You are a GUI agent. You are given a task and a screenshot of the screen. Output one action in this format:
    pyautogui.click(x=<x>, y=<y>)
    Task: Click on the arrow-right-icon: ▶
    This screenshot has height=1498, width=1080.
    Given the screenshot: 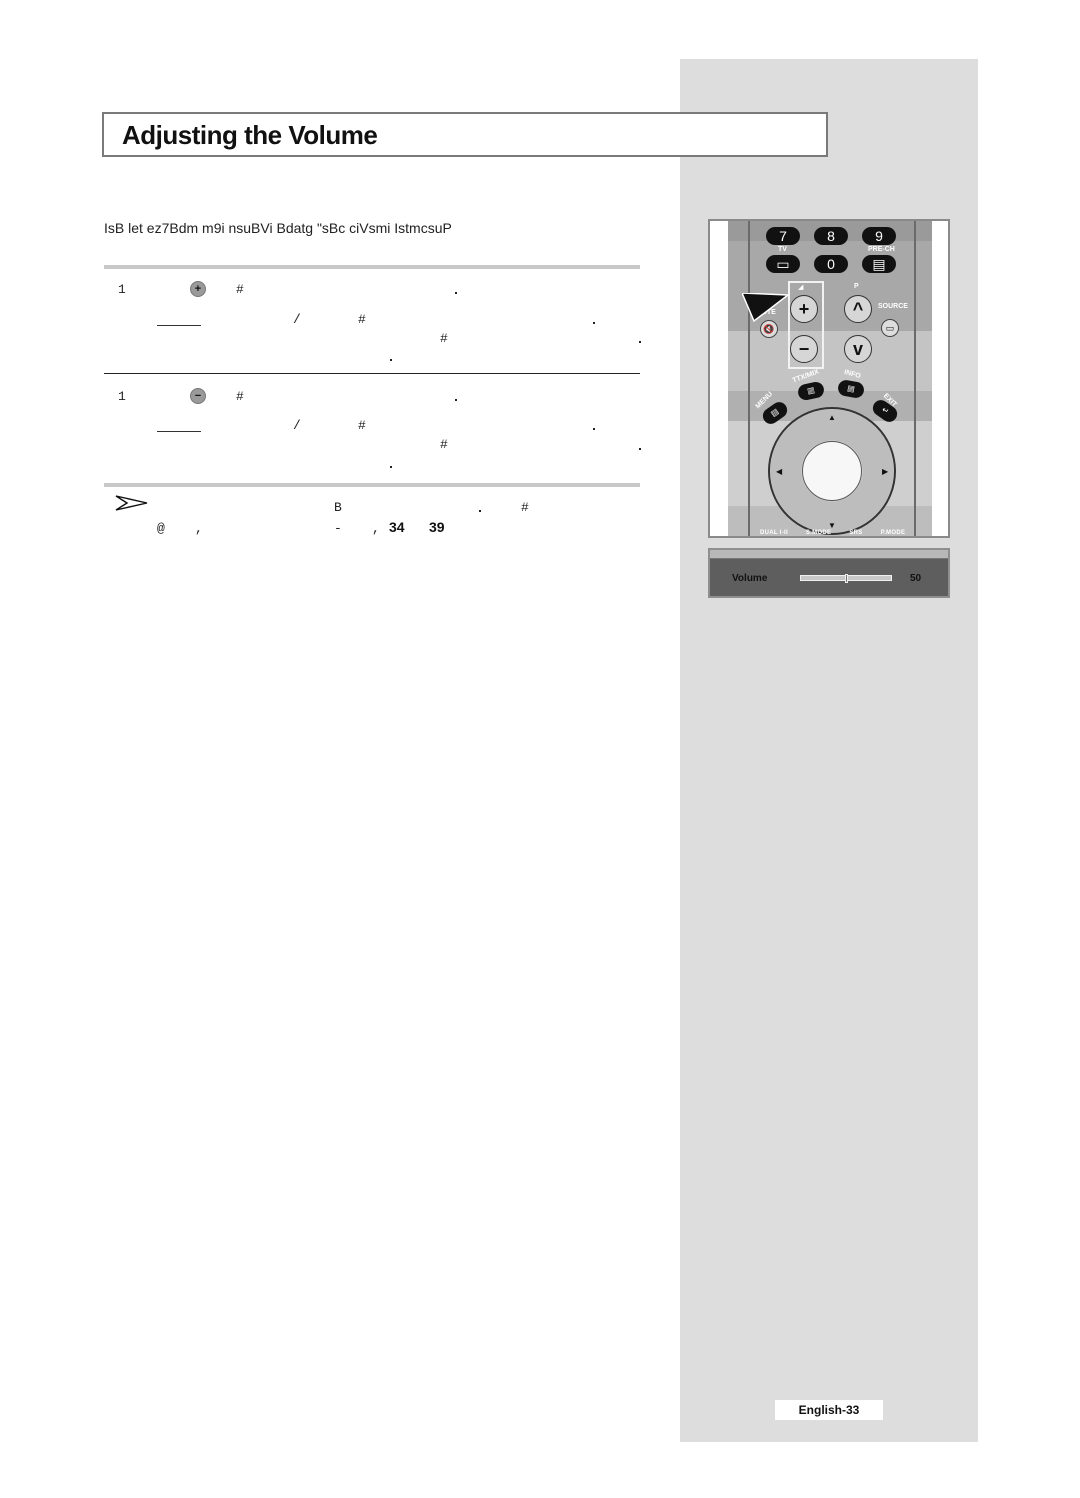 What is the action you would take?
    pyautogui.click(x=885, y=471)
    